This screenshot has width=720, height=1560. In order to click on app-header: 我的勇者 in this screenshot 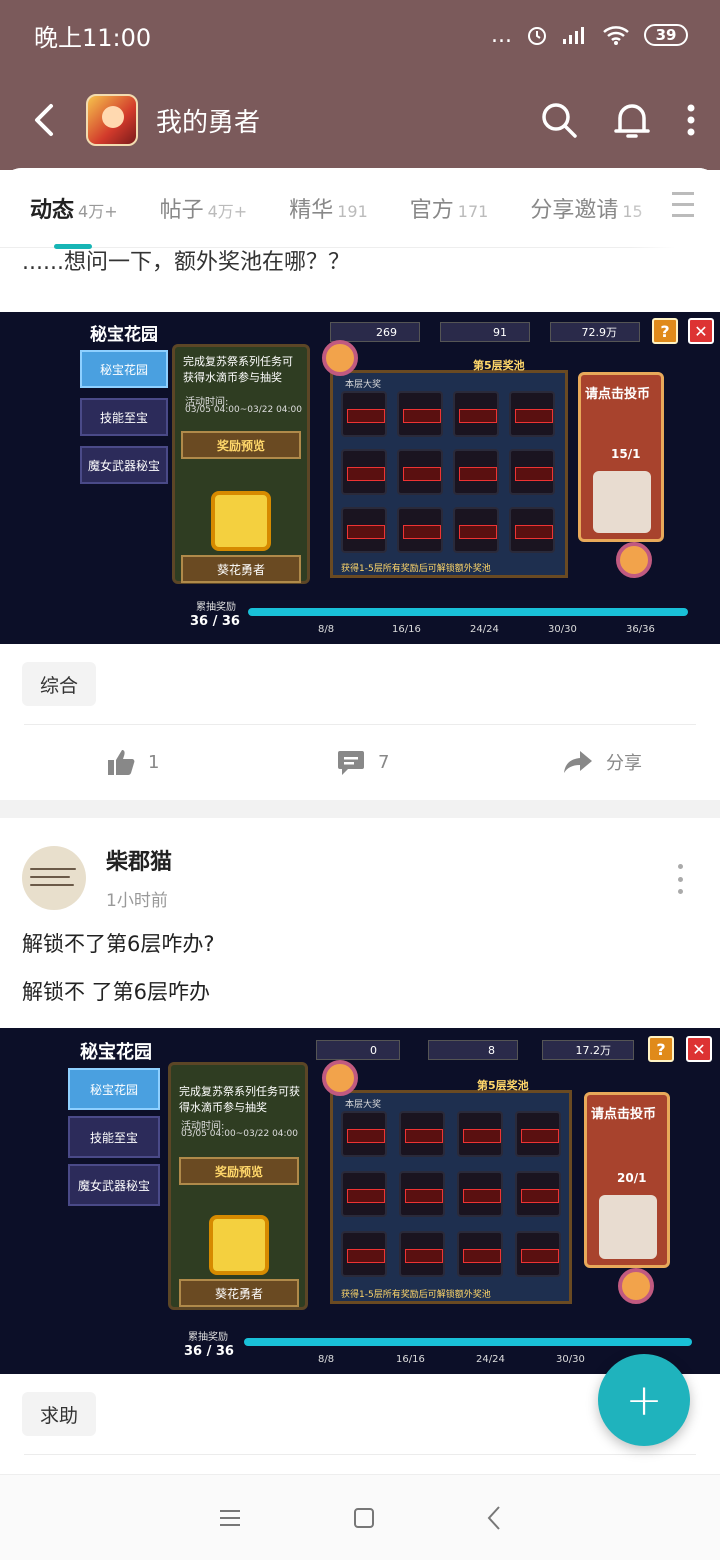, I will do `click(360, 120)`.